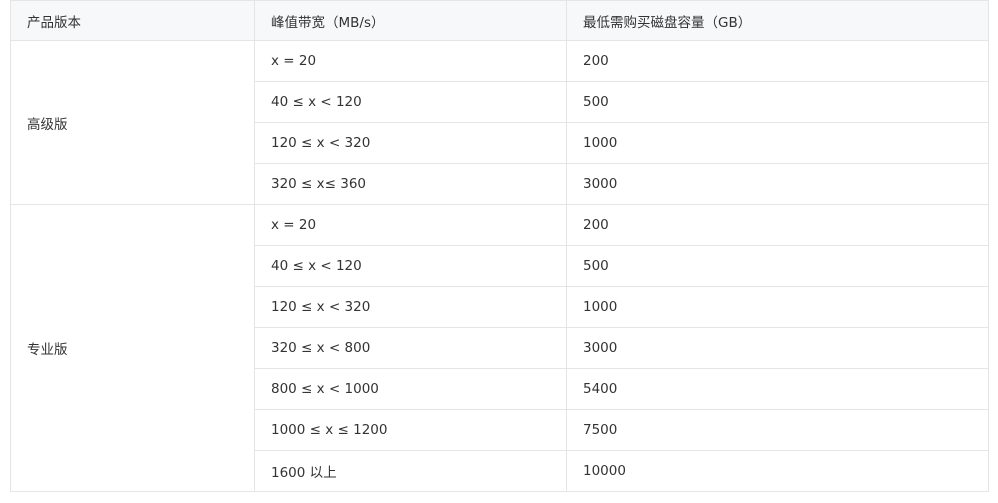 This screenshot has height=503, width=998. Describe the element at coordinates (132, 20) in the screenshot. I see `header-edition: 产品版本` at that location.